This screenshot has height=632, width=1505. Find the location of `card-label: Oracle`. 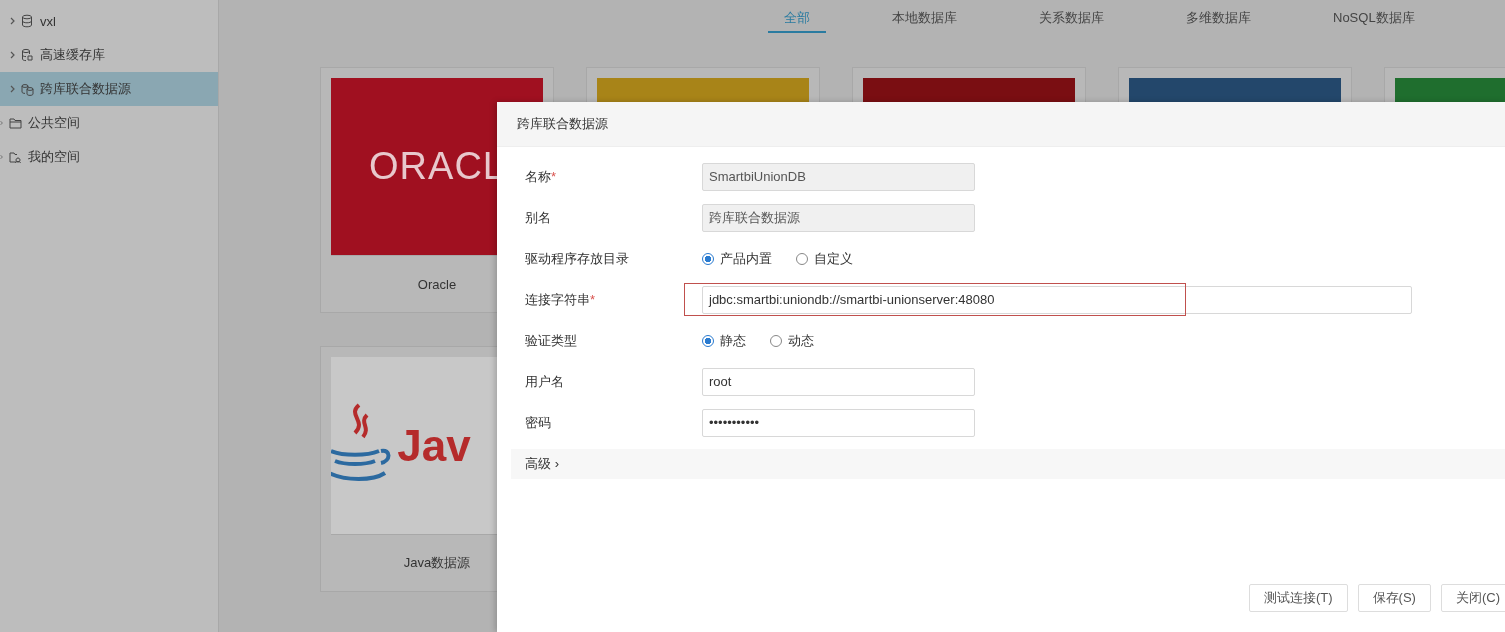

card-label: Oracle is located at coordinates (437, 284).